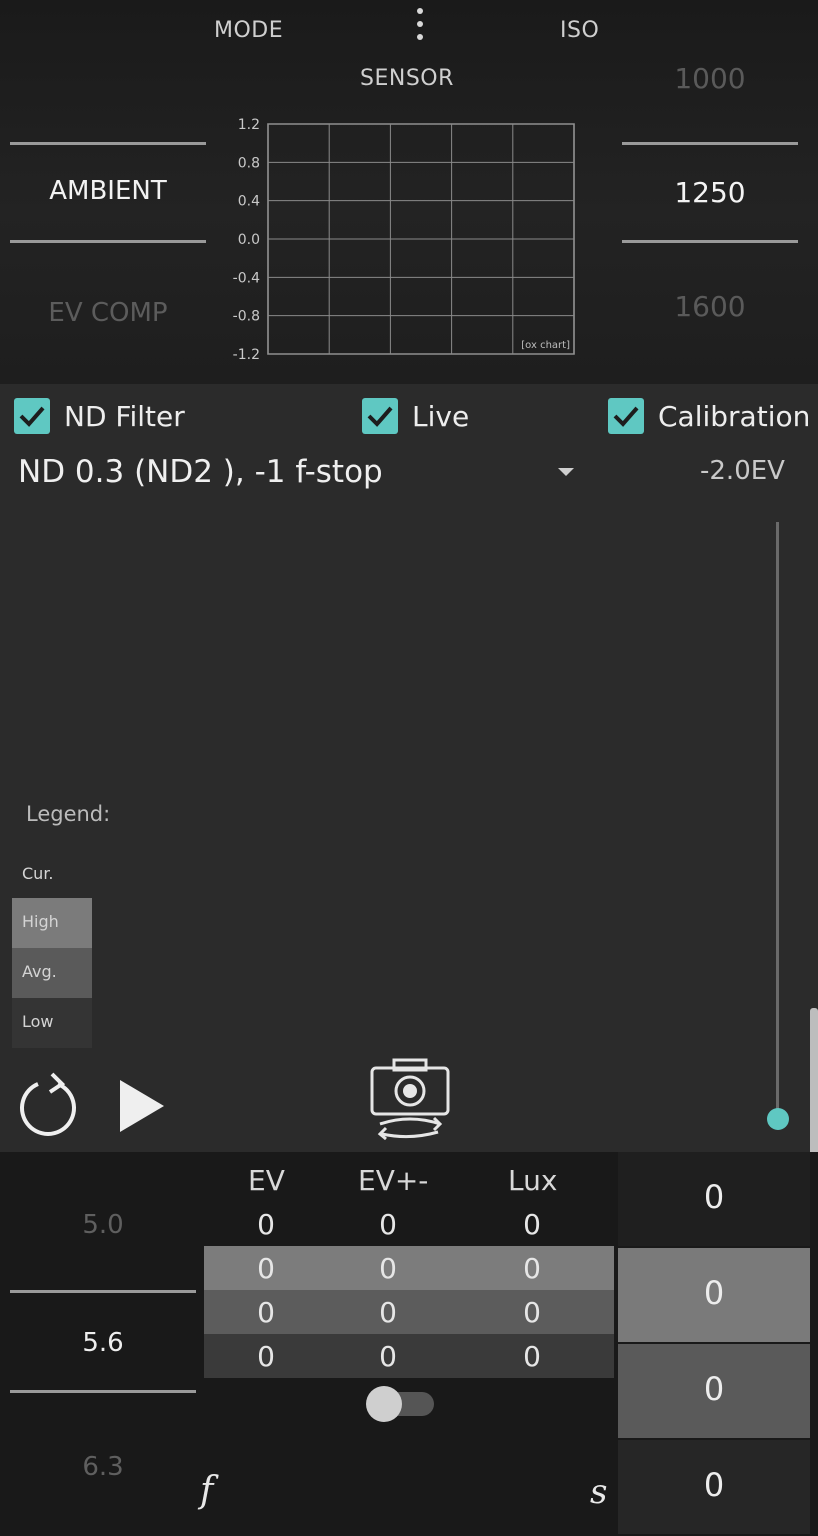 The height and width of the screenshot is (1536, 818). What do you see at coordinates (710, 78) in the screenshot?
I see `iso-picker-prev: 1000` at bounding box center [710, 78].